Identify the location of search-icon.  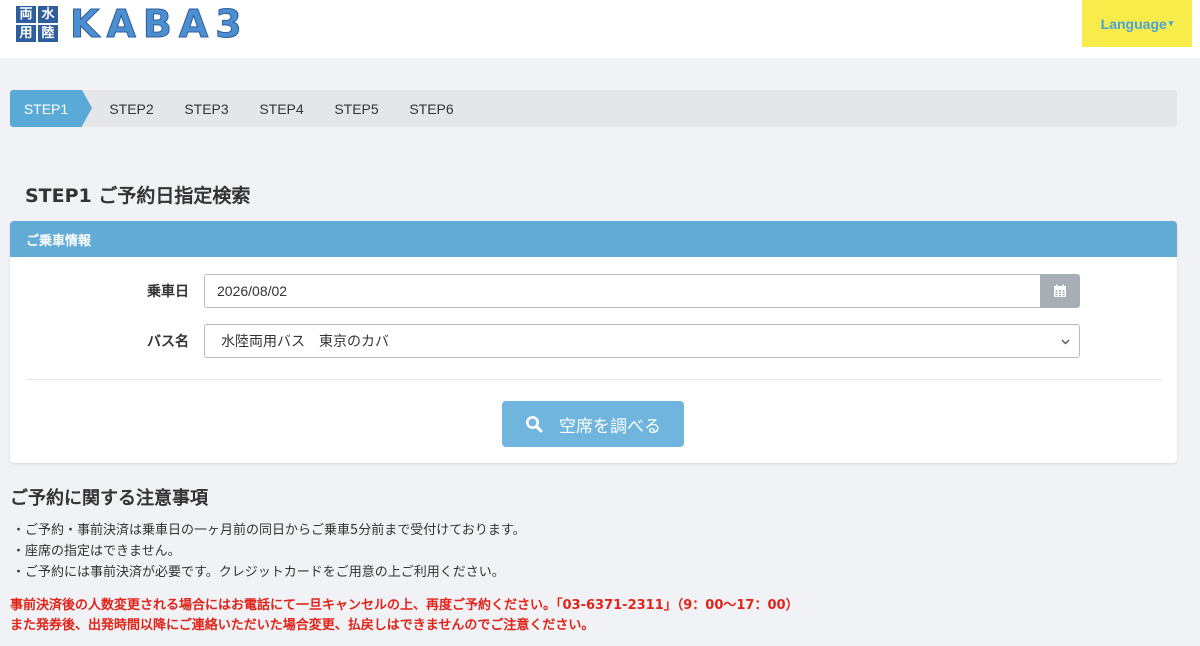
(534, 424).